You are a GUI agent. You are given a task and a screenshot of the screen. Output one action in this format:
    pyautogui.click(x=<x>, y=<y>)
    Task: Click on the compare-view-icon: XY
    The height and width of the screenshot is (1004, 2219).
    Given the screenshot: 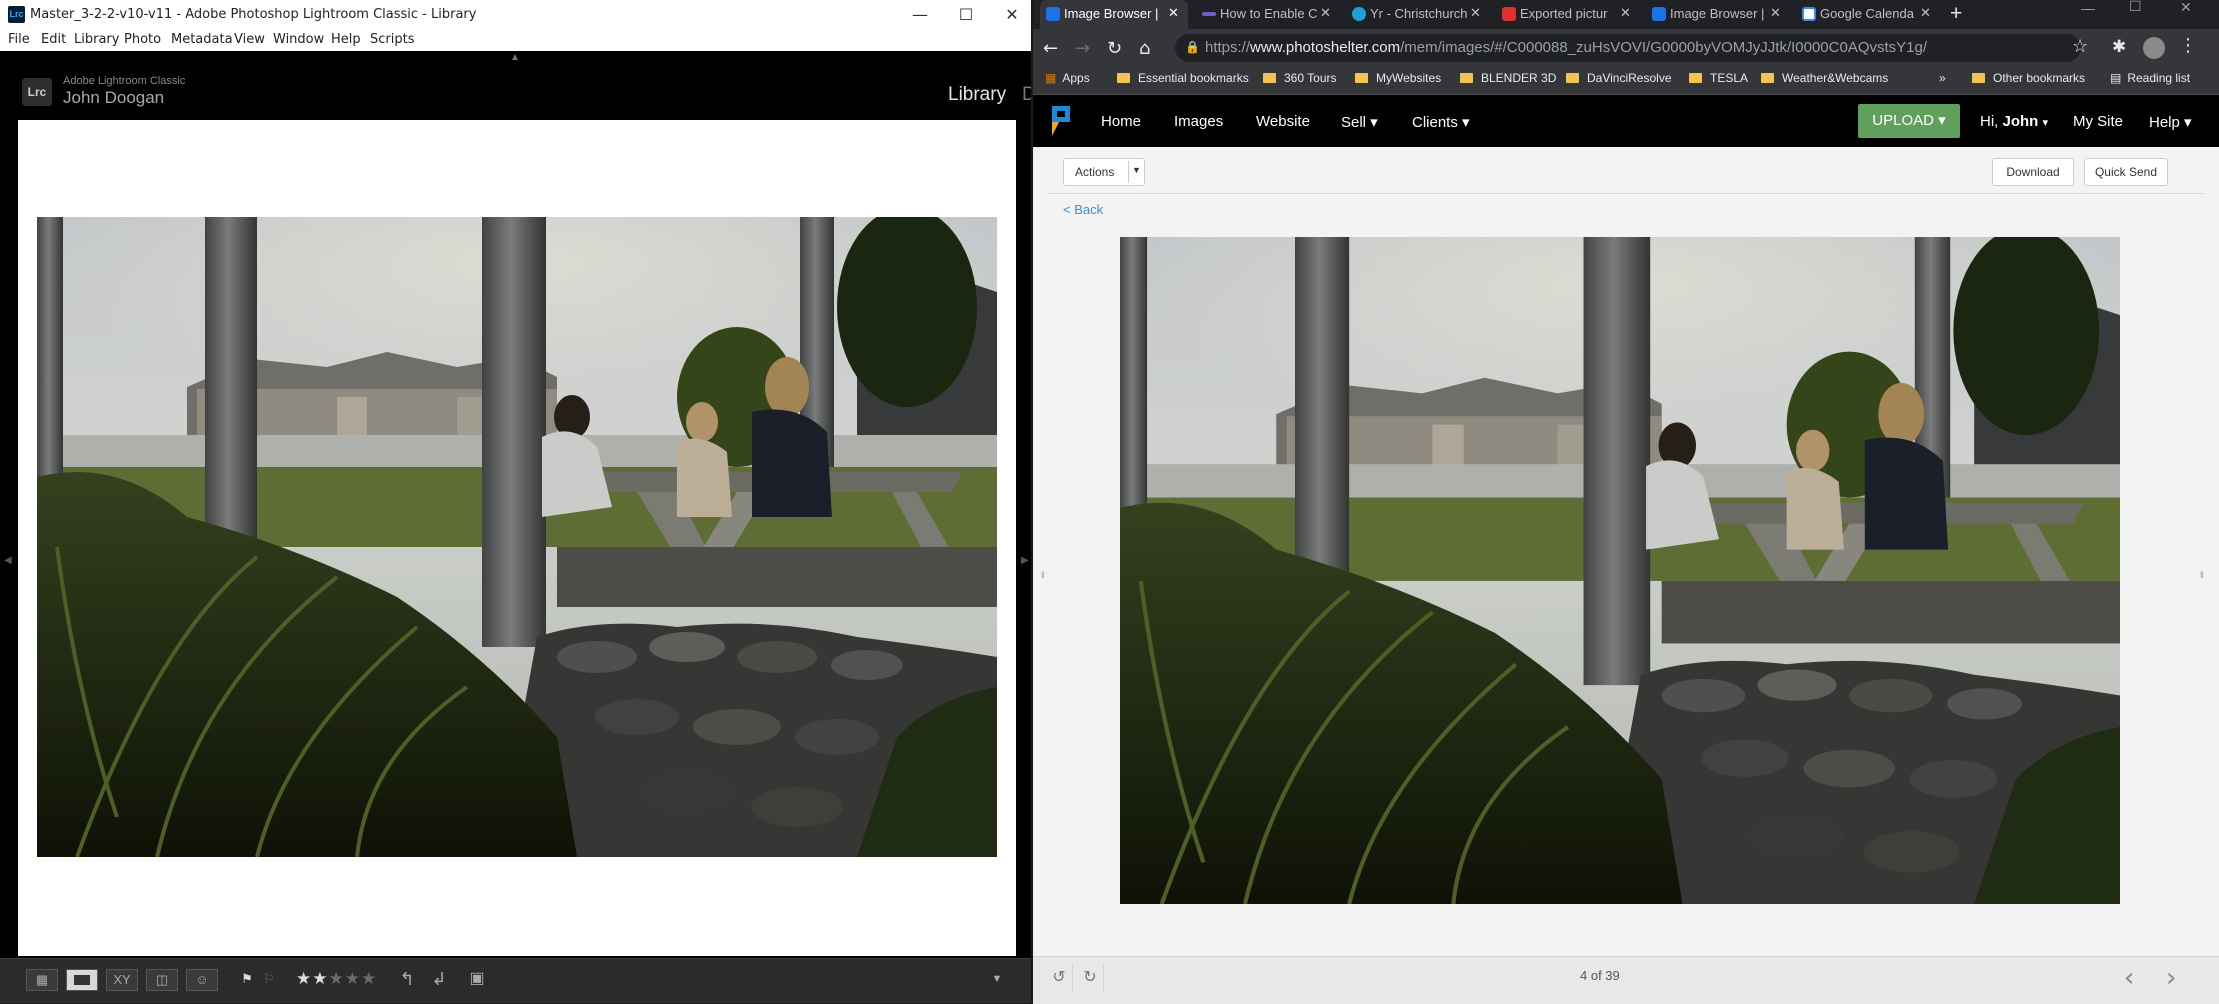 What is the action you would take?
    pyautogui.click(x=122, y=980)
    